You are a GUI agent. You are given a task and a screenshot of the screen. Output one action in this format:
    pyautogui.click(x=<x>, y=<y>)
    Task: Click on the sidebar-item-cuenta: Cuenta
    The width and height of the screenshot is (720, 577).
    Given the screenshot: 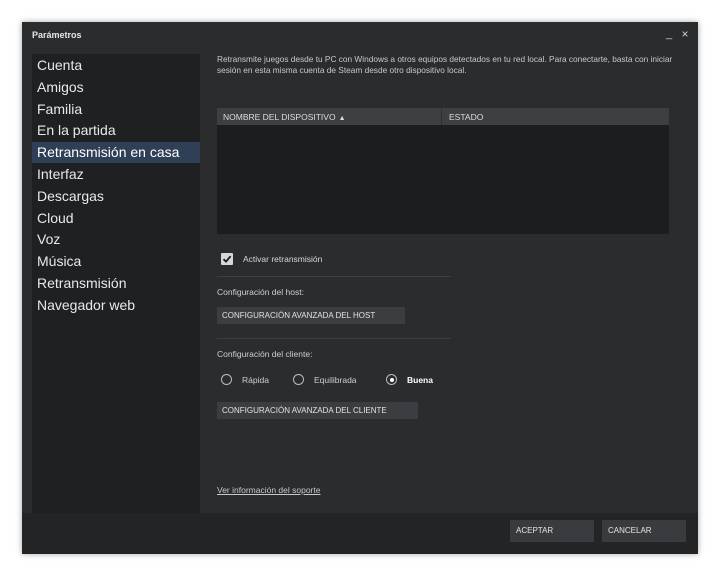 What is the action you would take?
    pyautogui.click(x=116, y=65)
    